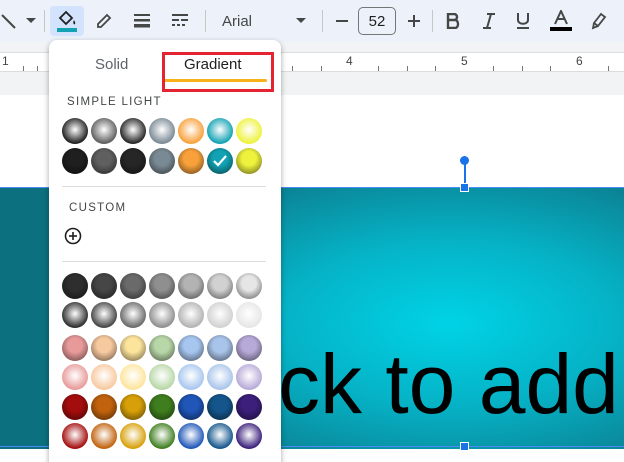  I want to click on font-family-select: Arial, so click(254, 21).